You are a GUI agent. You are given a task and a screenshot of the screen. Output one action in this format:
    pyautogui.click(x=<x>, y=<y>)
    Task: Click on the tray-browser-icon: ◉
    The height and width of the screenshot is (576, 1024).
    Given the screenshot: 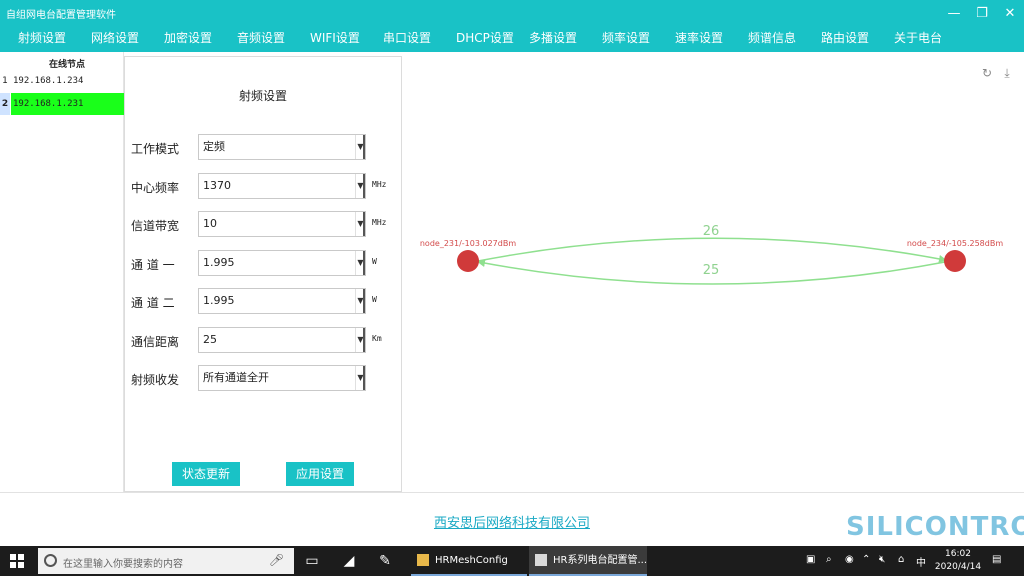 What is the action you would take?
    pyautogui.click(x=849, y=559)
    